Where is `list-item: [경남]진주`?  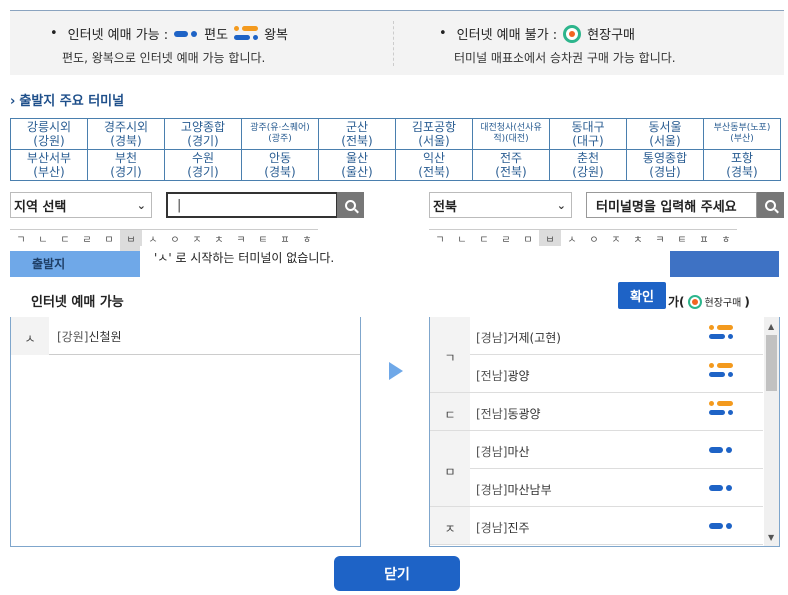 list-item: [경남]진주 is located at coordinates (616, 526).